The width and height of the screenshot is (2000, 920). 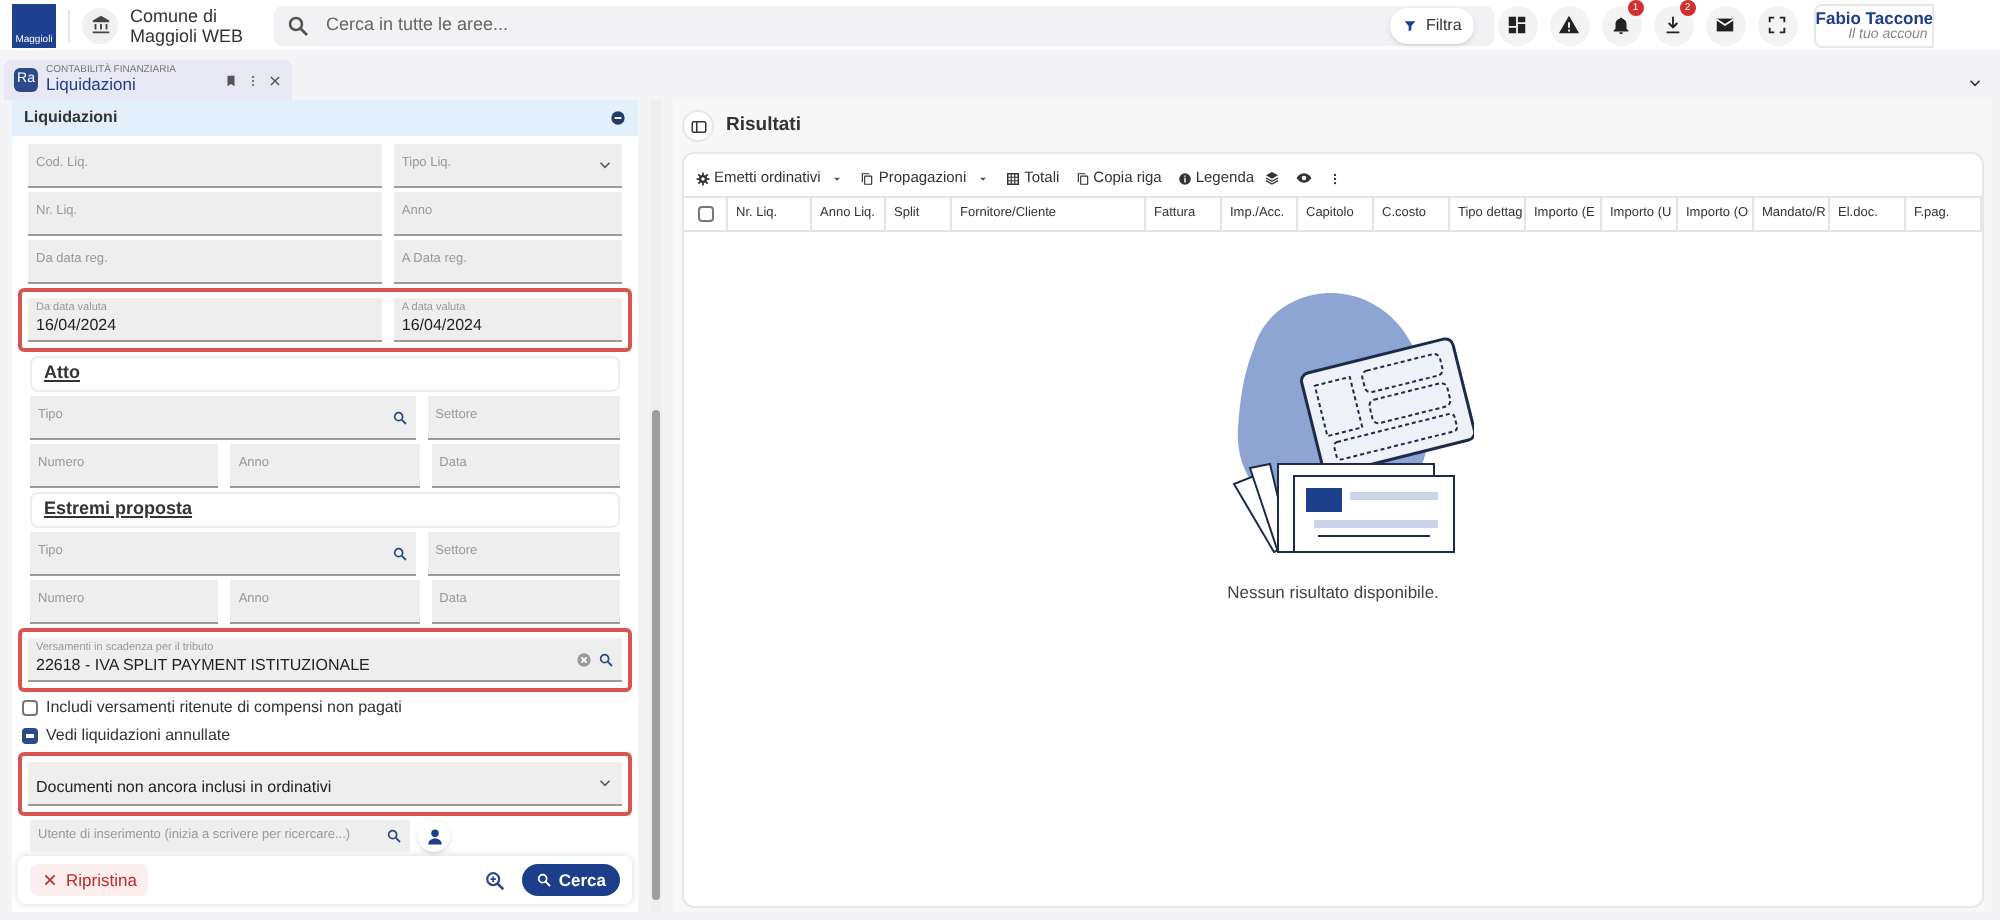 What do you see at coordinates (118, 509) in the screenshot?
I see `section-title: Estremi proposta` at bounding box center [118, 509].